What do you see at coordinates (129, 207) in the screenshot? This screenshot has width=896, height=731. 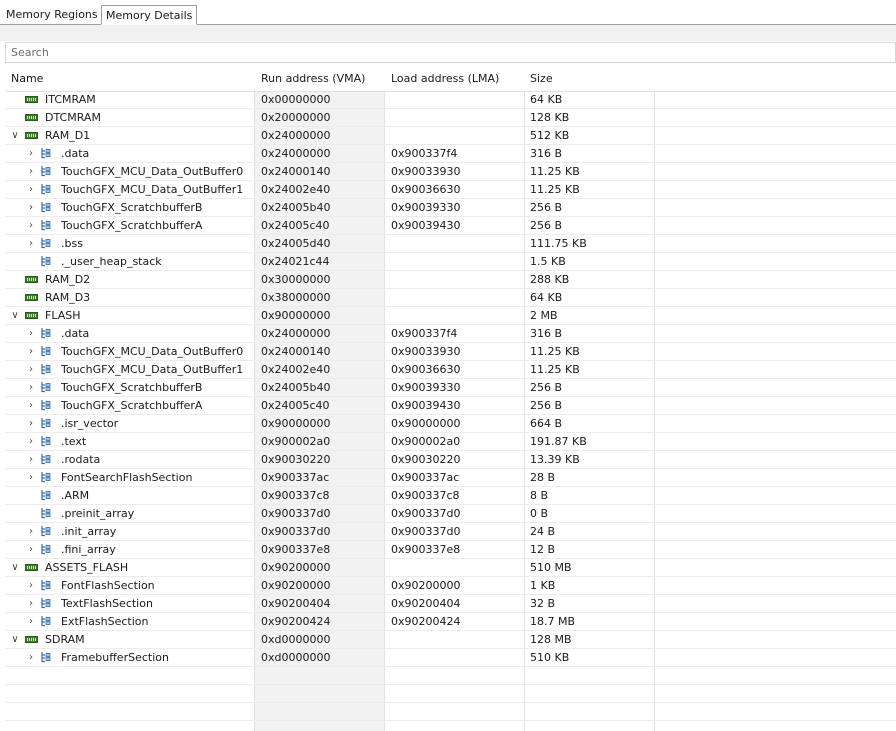 I see `name-cell: › TouchGFX_ScratchbufferB` at bounding box center [129, 207].